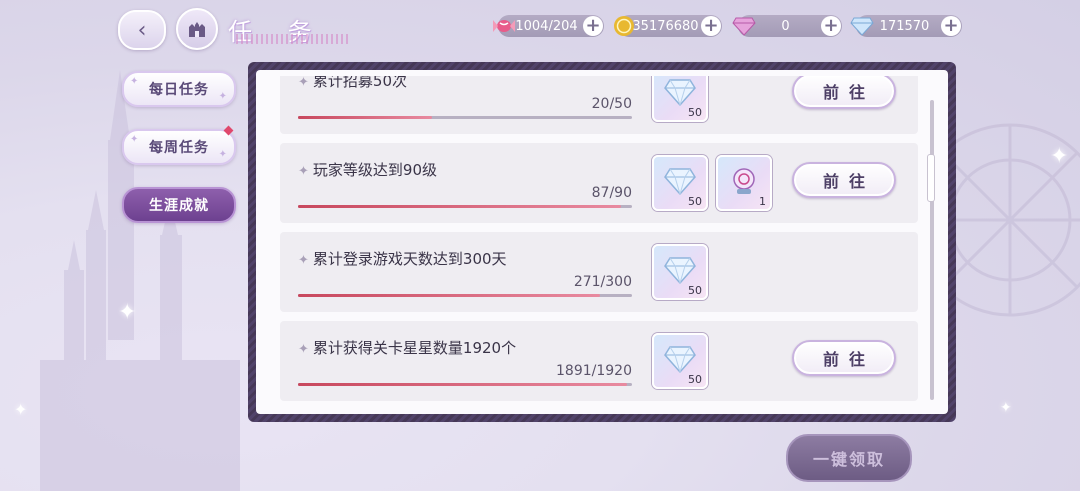 Image resolution: width=1080 pixels, height=491 pixels. I want to click on tab-weekly-tasks: ✦ 每周任务 ✦, so click(179, 145).